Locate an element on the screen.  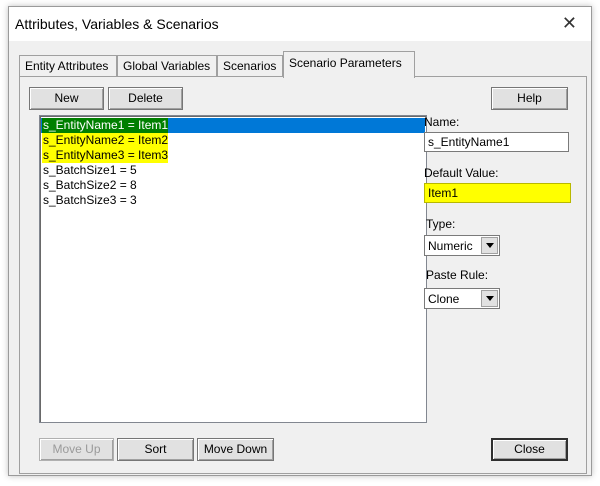
new-button: New is located at coordinates (66, 98).